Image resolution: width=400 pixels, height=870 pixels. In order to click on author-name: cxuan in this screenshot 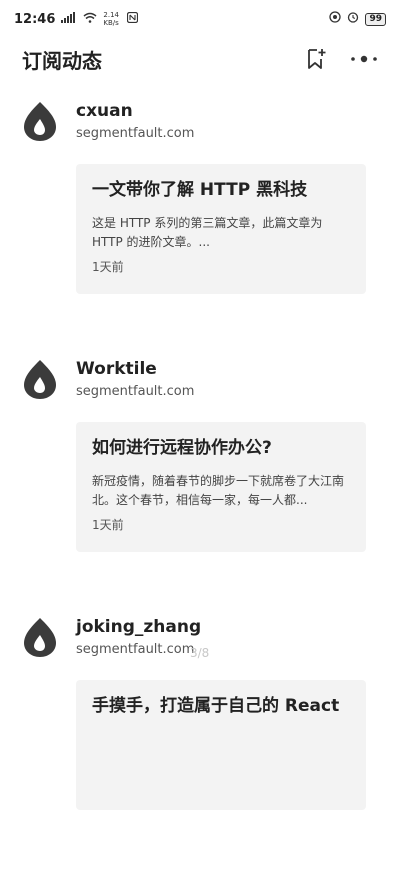, I will do `click(135, 111)`.